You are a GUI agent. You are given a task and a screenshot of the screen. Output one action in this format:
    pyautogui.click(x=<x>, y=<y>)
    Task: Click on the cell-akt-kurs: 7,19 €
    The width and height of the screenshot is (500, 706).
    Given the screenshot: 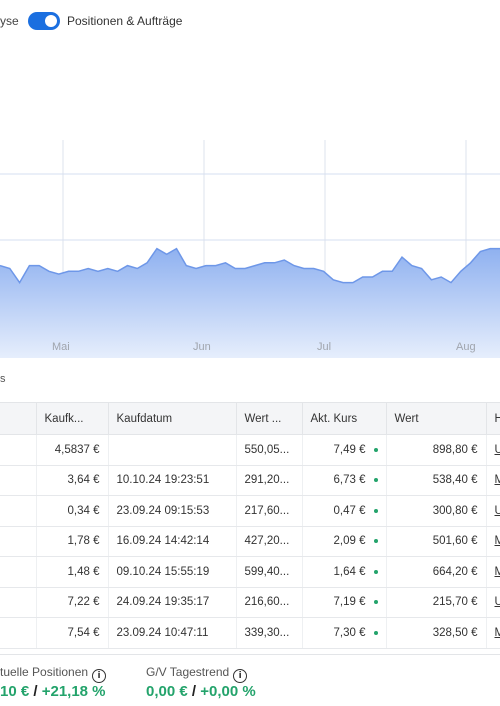 What is the action you would take?
    pyautogui.click(x=344, y=602)
    